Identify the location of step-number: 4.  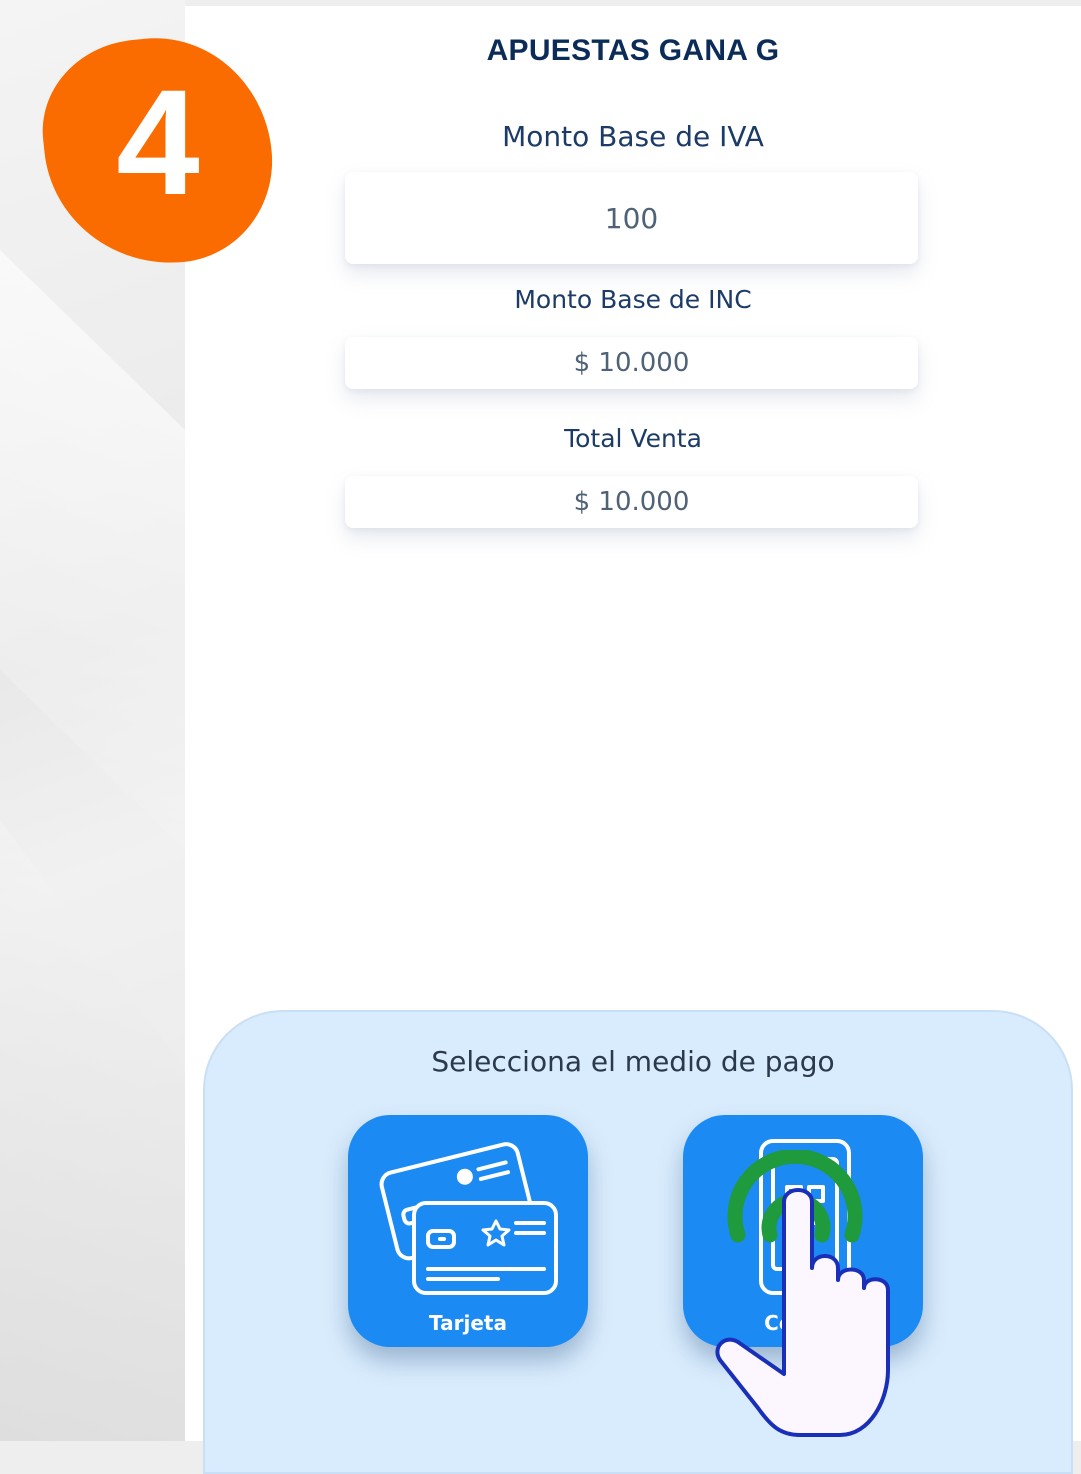
(158, 142).